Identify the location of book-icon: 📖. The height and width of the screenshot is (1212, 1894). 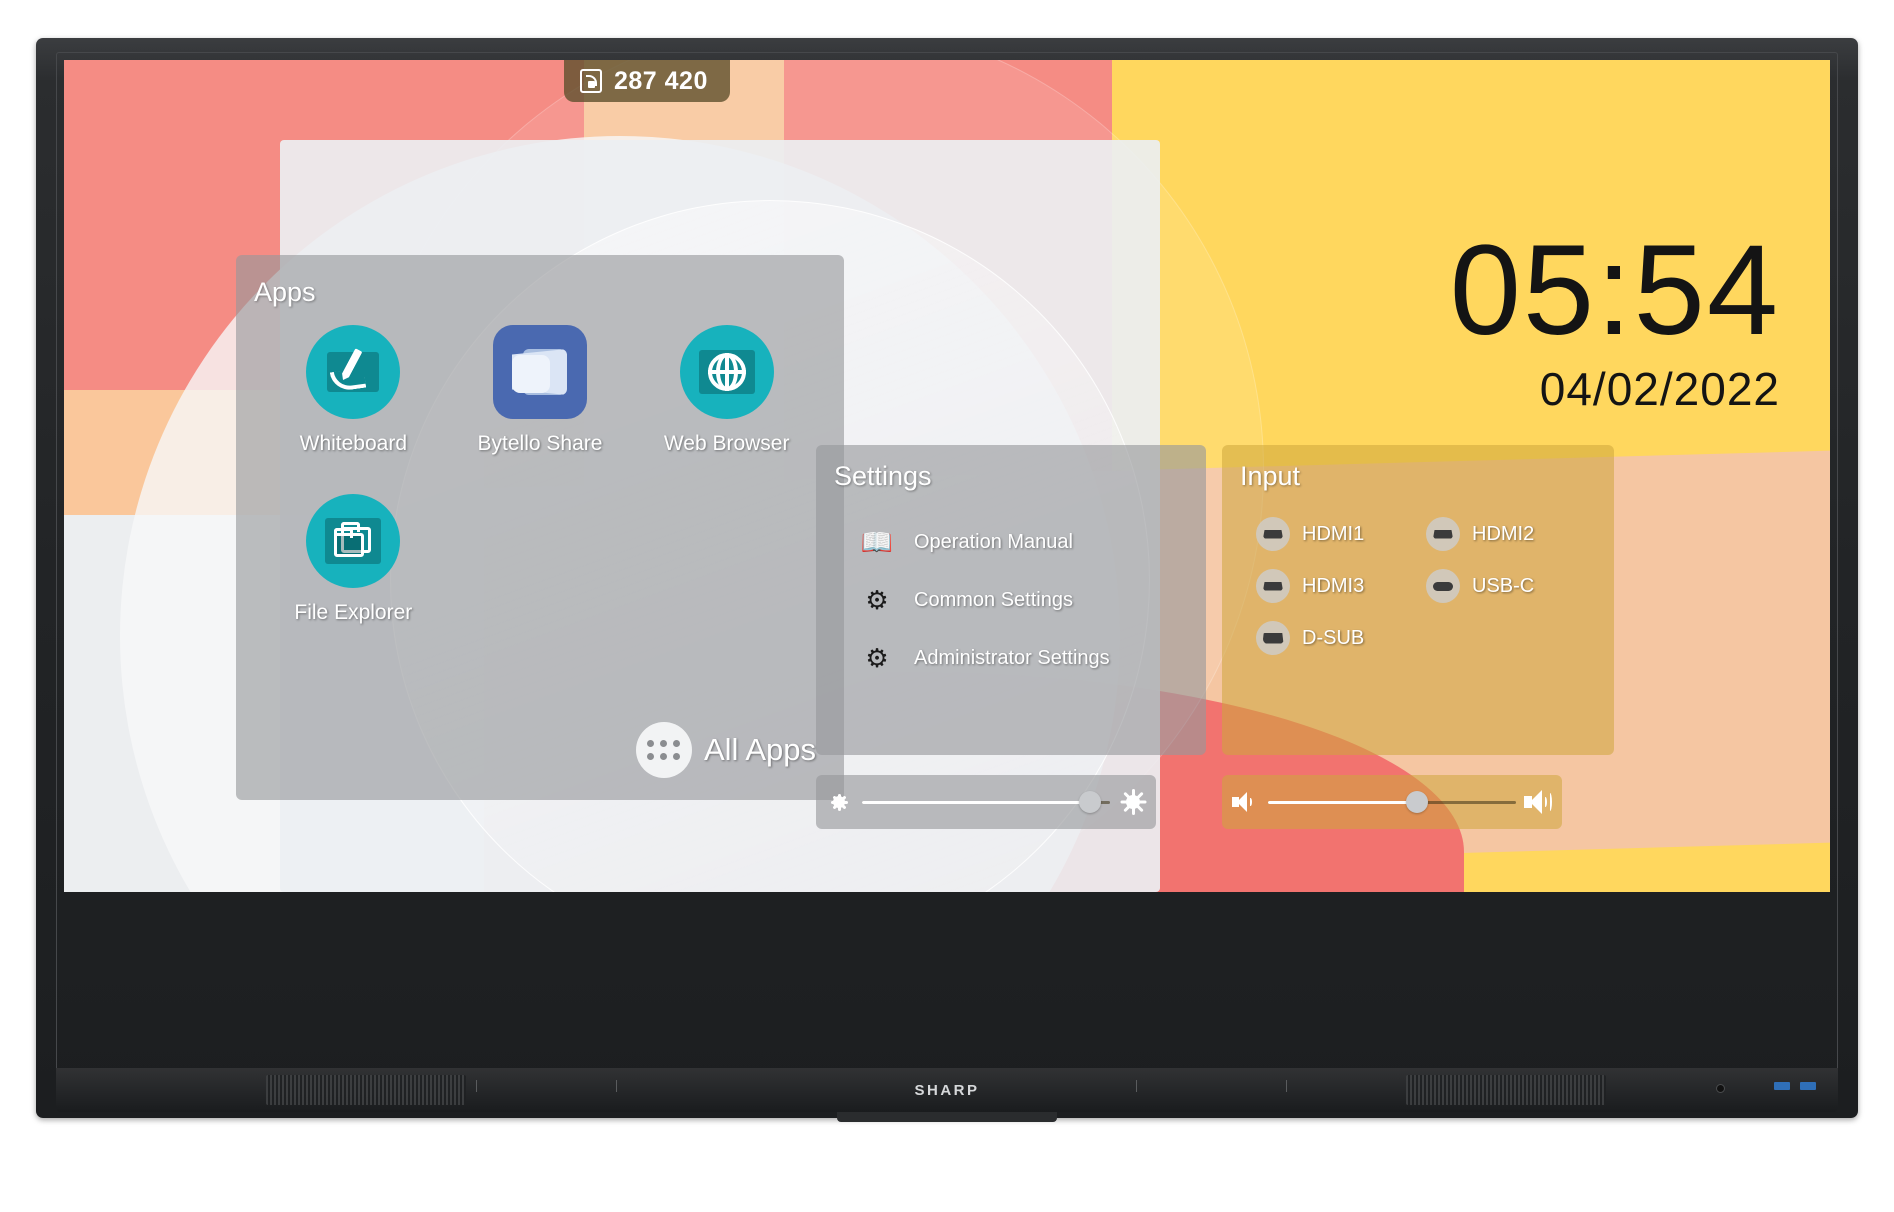
(877, 542).